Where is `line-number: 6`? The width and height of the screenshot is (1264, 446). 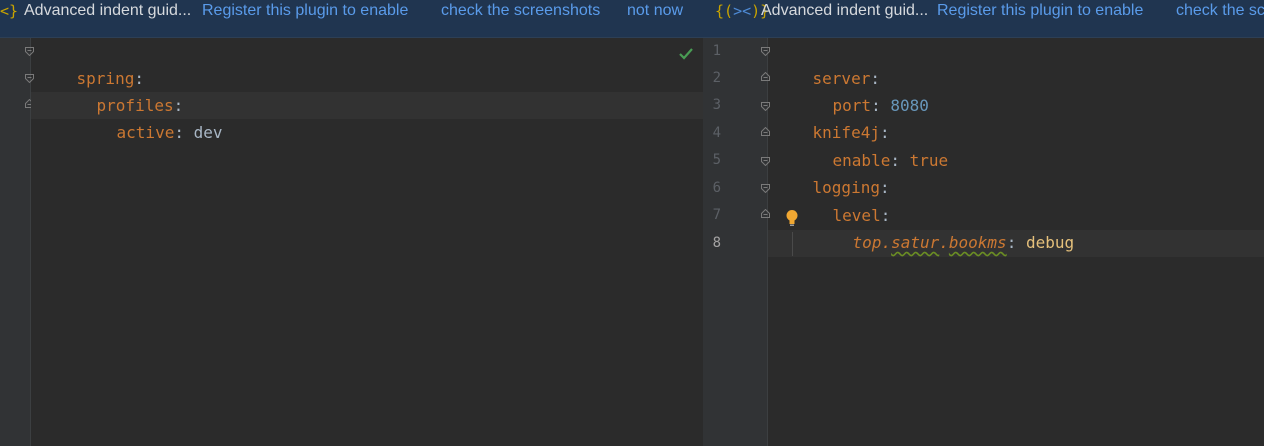
line-number: 6 is located at coordinates (716, 188).